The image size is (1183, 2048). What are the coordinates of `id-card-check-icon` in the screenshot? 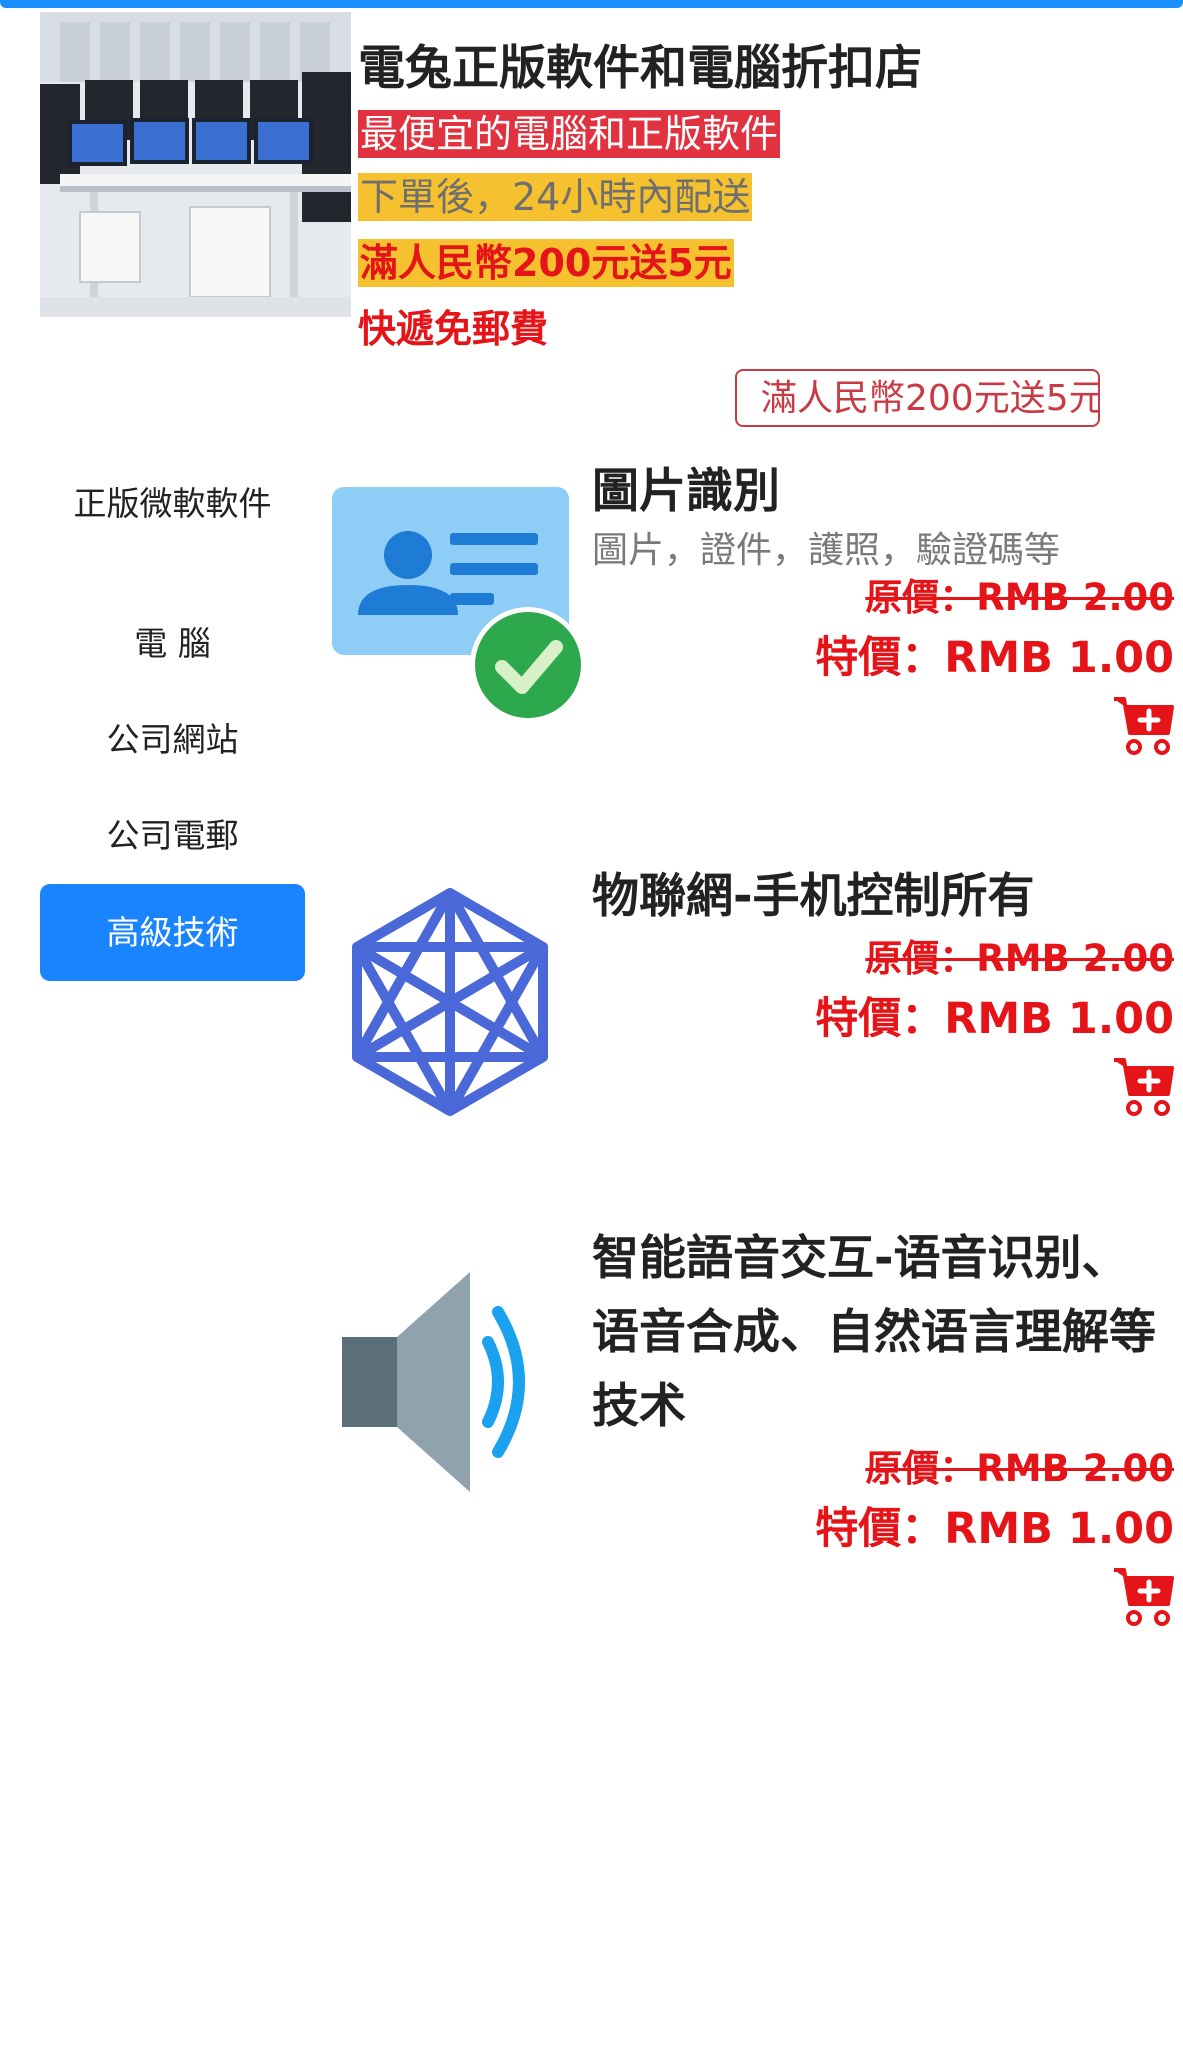 It's located at (460, 612).